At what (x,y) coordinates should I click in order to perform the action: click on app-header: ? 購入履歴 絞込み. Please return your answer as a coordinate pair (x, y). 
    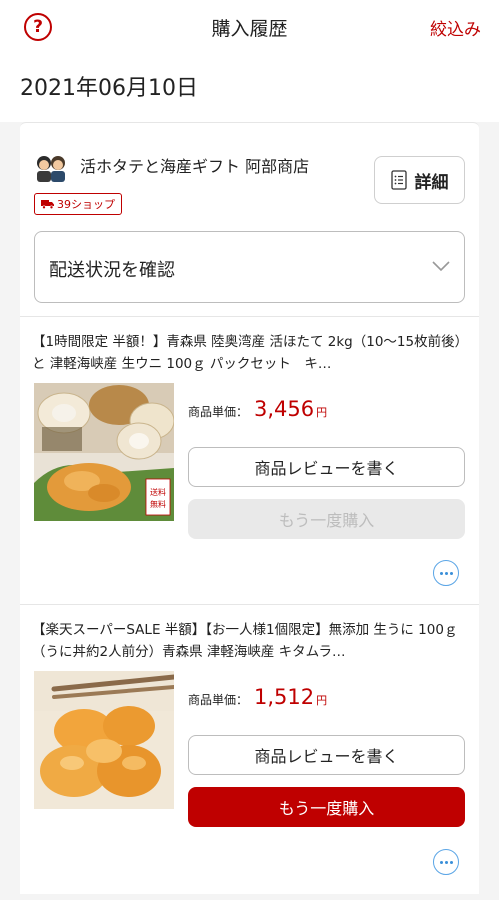
    Looking at the image, I should click on (249, 28).